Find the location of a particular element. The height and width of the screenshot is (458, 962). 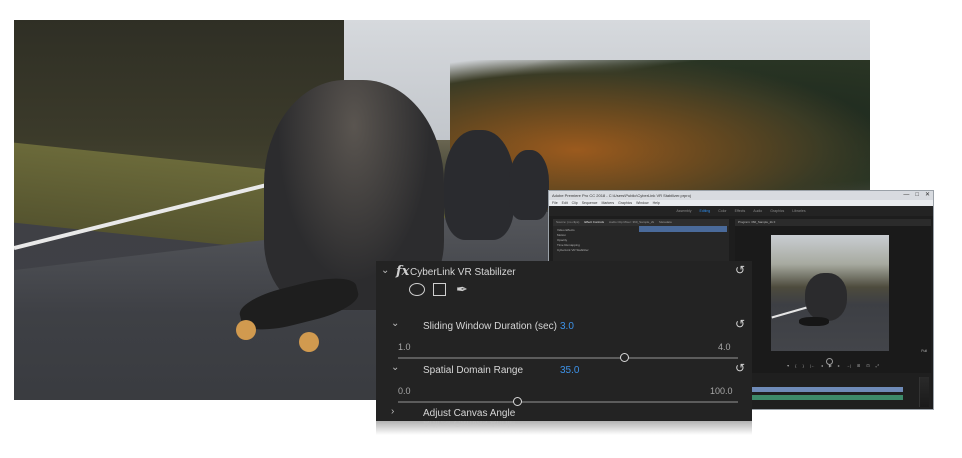

workspace-editing: Editing is located at coordinates (705, 211).